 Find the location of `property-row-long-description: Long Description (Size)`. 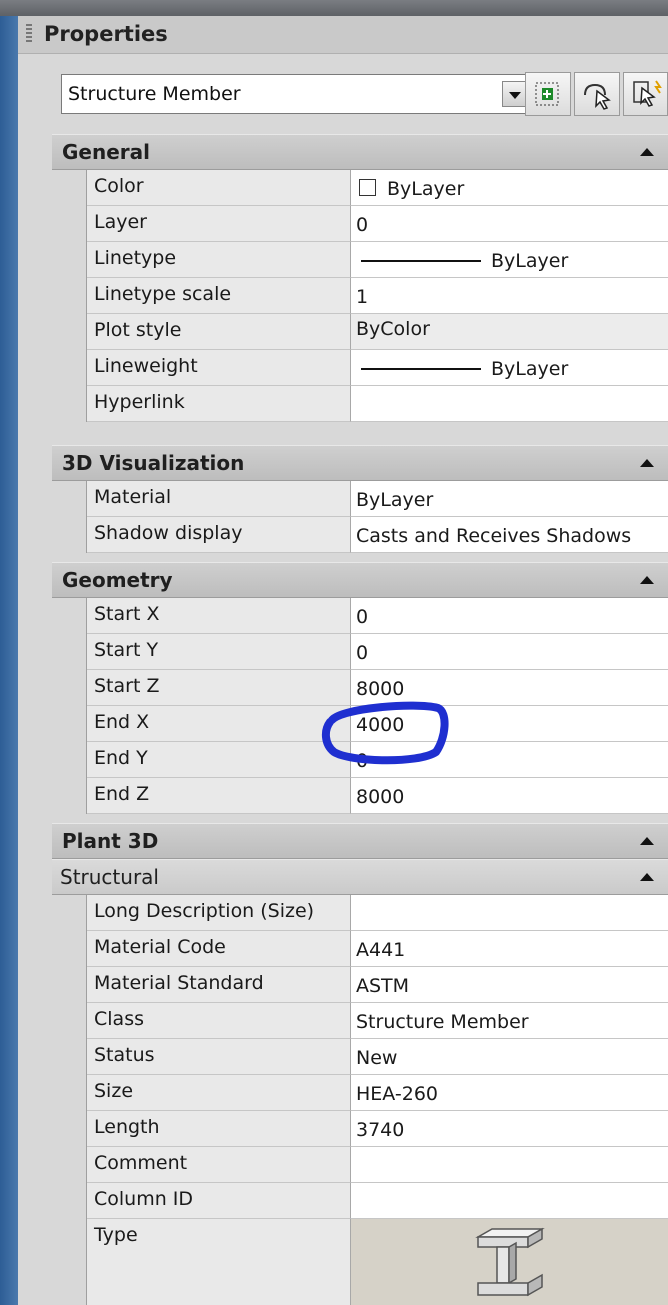

property-row-long-description: Long Description (Size) is located at coordinates (360, 913).